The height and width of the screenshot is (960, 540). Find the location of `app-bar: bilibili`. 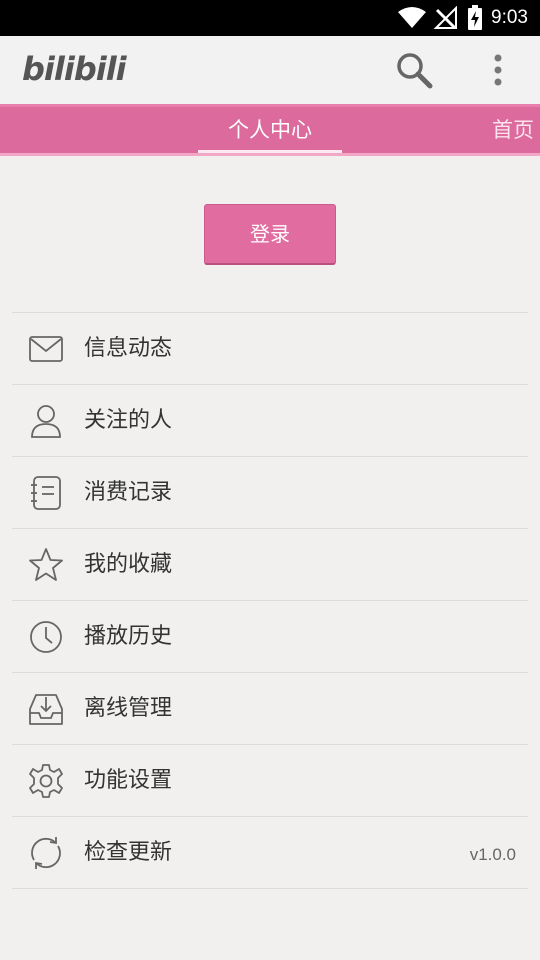

app-bar: bilibili is located at coordinates (270, 70).